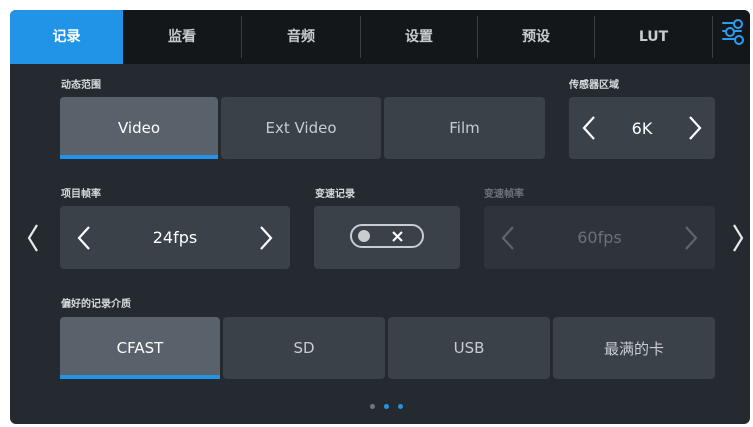 The image size is (753, 427). I want to click on media-sd-label: SD, so click(304, 348).